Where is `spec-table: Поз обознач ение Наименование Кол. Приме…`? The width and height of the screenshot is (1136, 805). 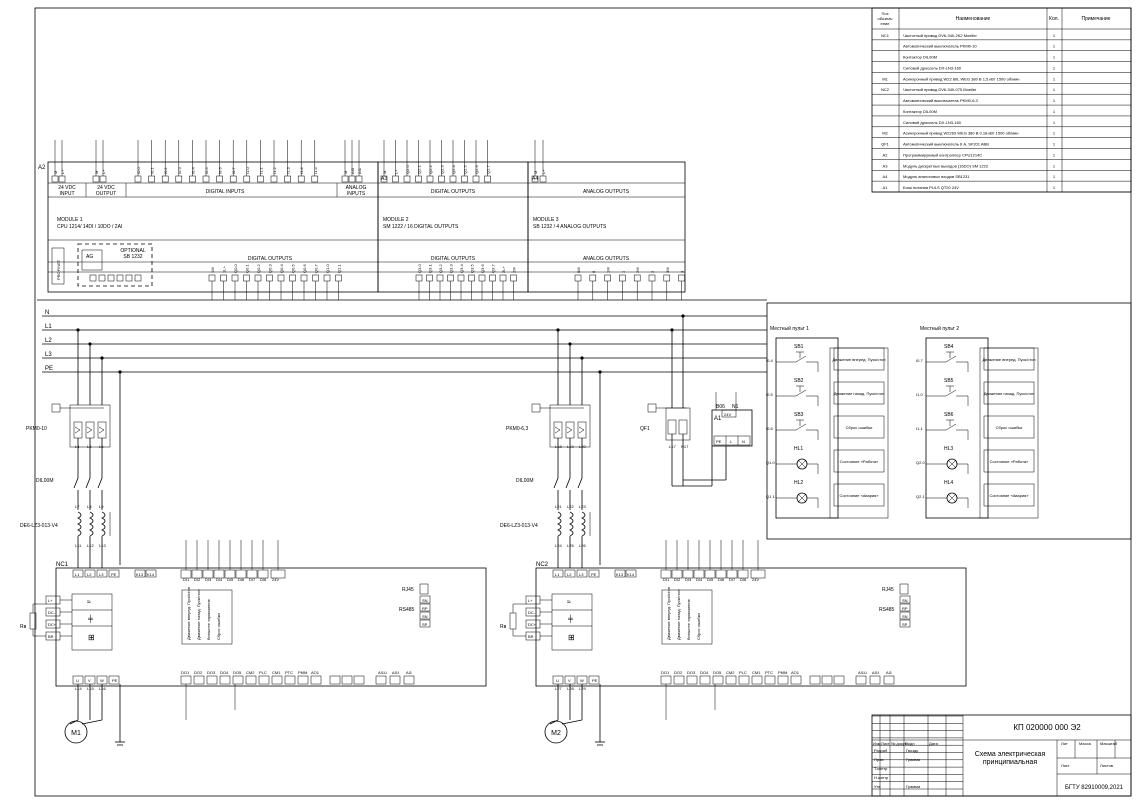
spec-table: Поз обознач ение Наименование Кол. Приме… is located at coordinates (1001, 100).